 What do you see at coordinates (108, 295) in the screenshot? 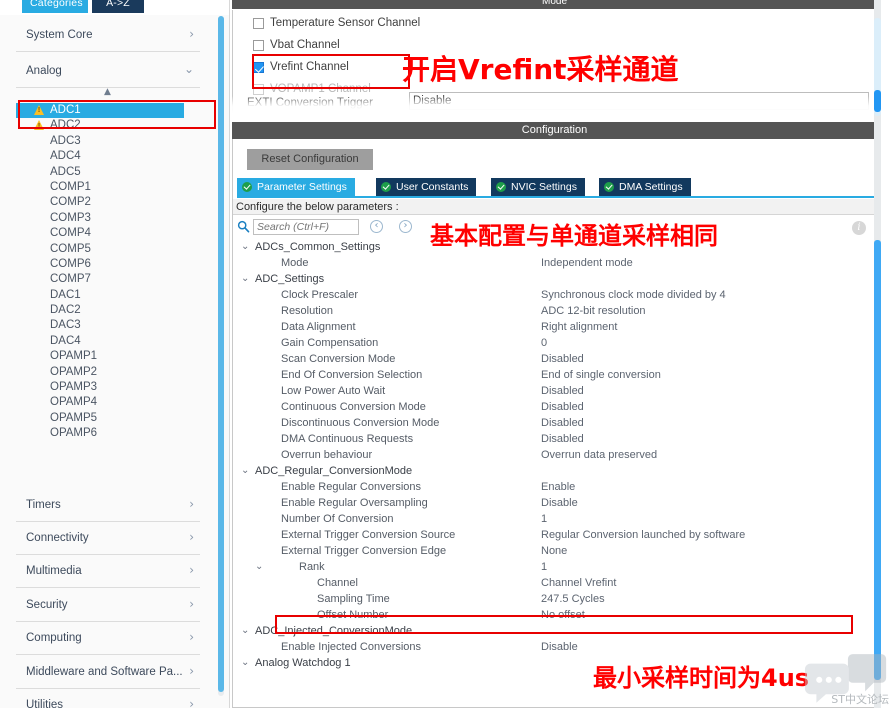
I see `device-item-dac1: DAC1` at bounding box center [108, 295].